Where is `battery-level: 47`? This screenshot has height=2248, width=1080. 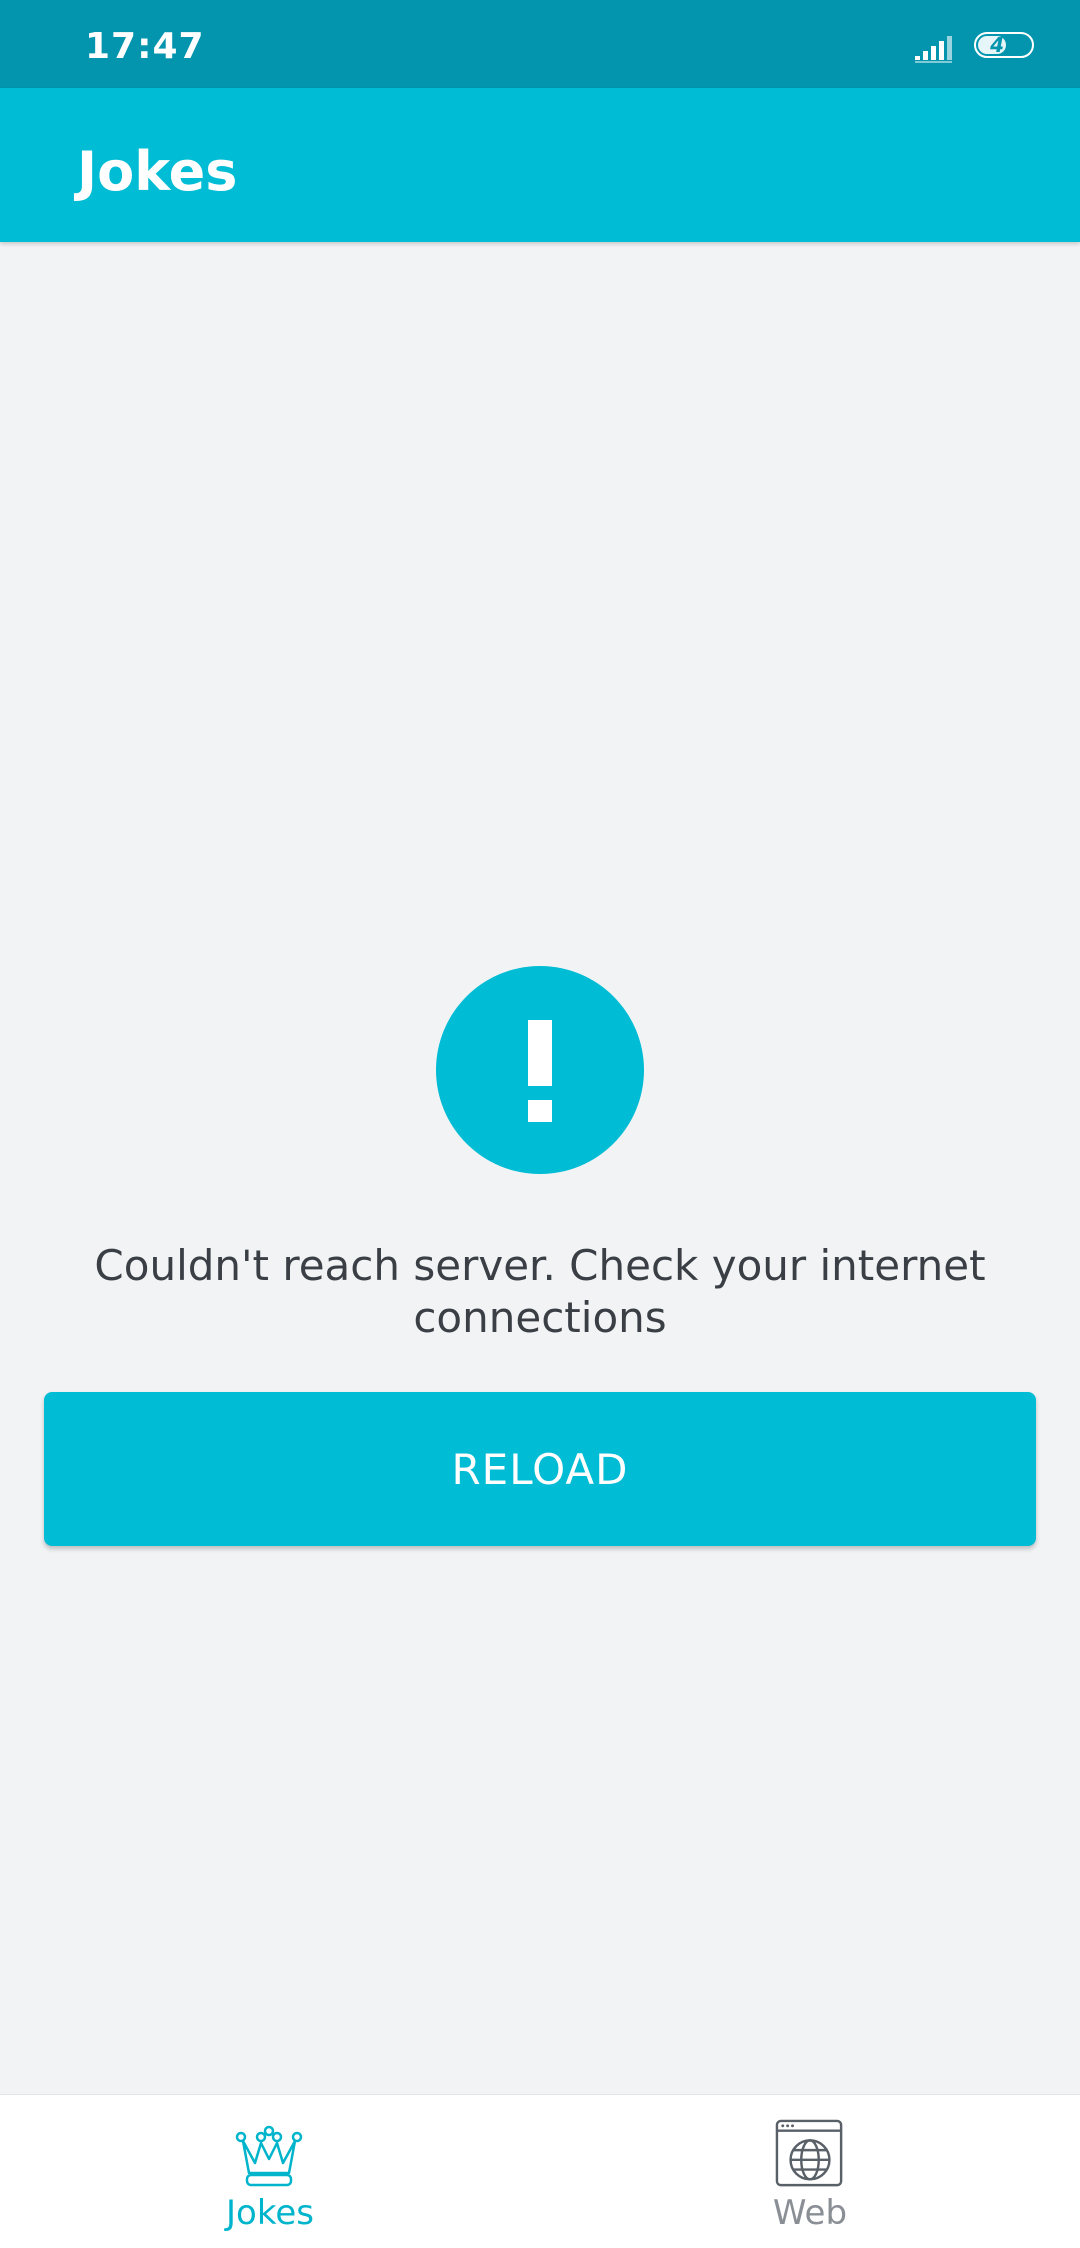
battery-level: 47 is located at coordinates (1004, 45).